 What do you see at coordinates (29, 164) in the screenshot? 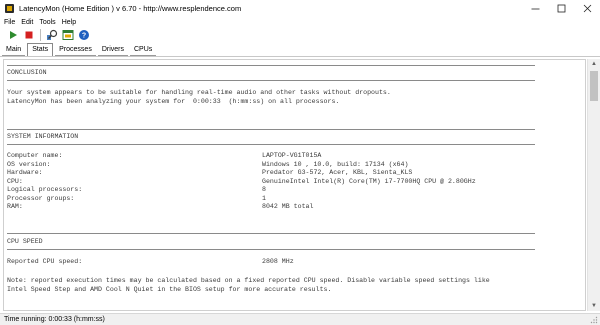
I see `info-key: OS version:` at bounding box center [29, 164].